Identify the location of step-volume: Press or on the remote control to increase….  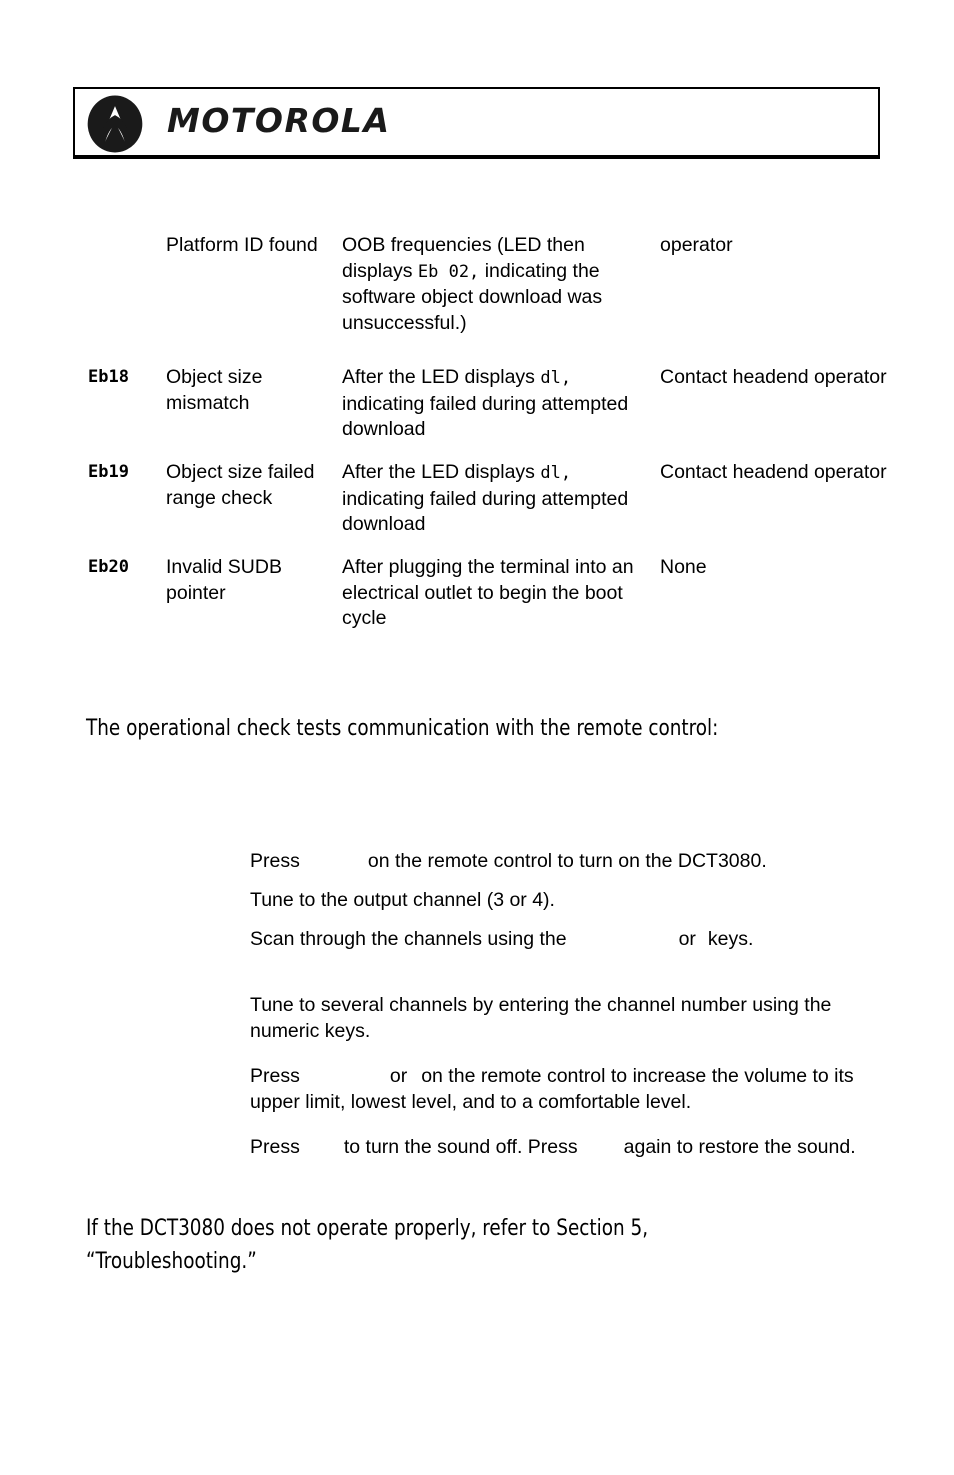
(562, 1089).